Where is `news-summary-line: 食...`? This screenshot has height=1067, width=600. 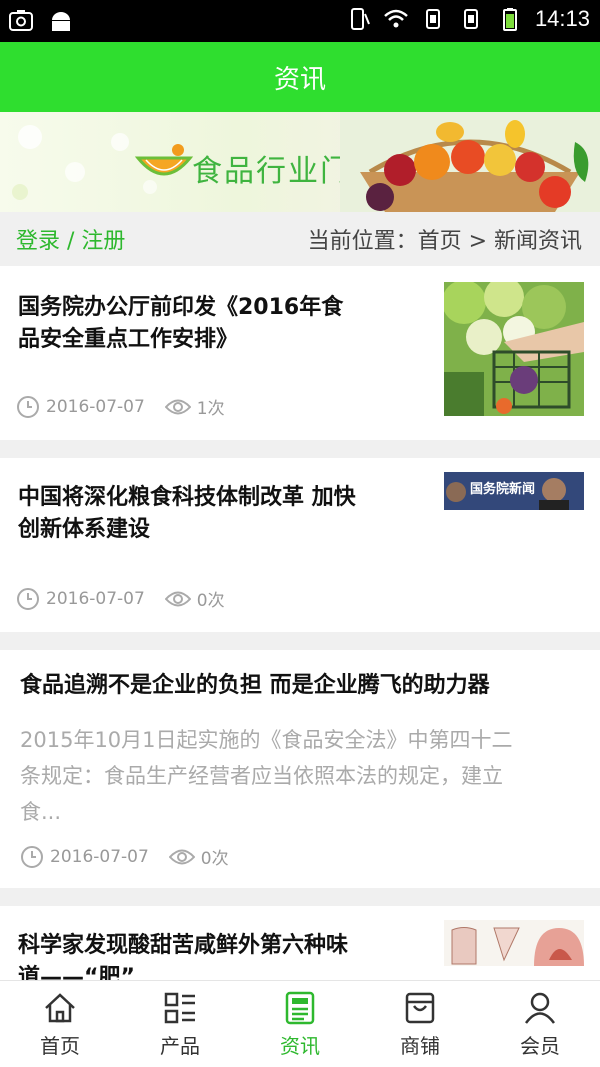
news-summary-line: 食... is located at coordinates (41, 812).